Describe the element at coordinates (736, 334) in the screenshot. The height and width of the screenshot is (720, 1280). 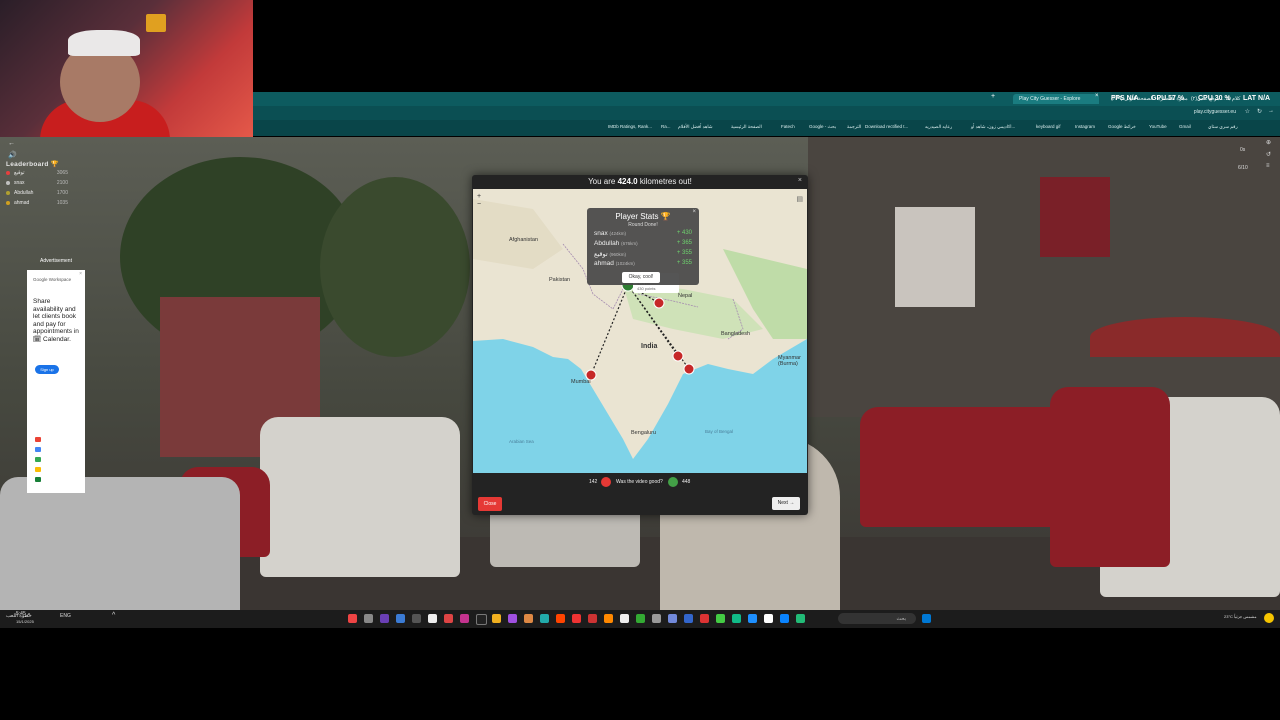
I see `map-label-bangladesh: Bangladesh` at that location.